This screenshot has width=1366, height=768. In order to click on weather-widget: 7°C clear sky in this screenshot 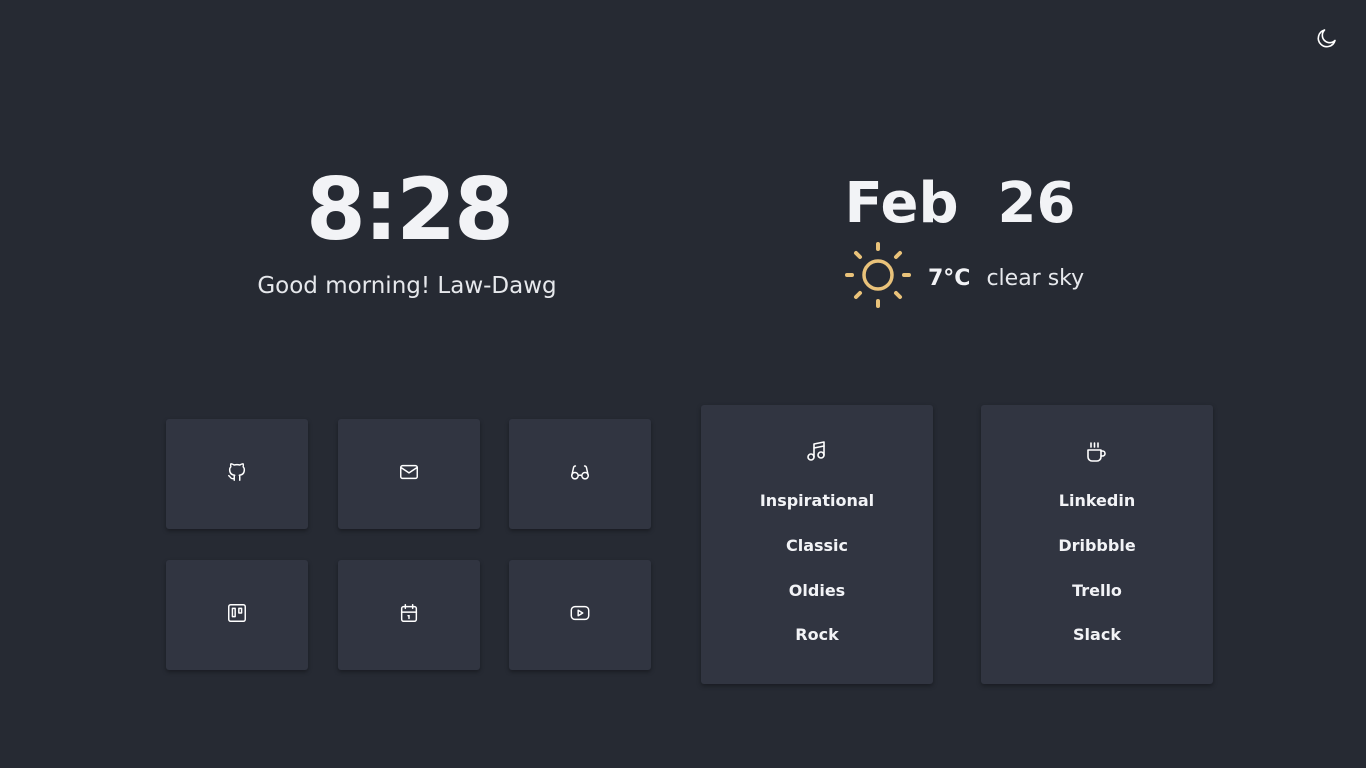, I will do `click(963, 278)`.